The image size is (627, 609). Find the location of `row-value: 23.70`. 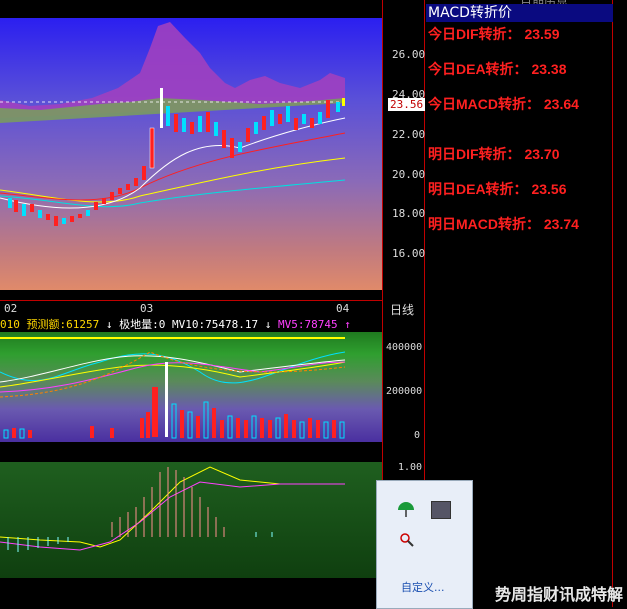

row-value: 23.70 is located at coordinates (542, 154).